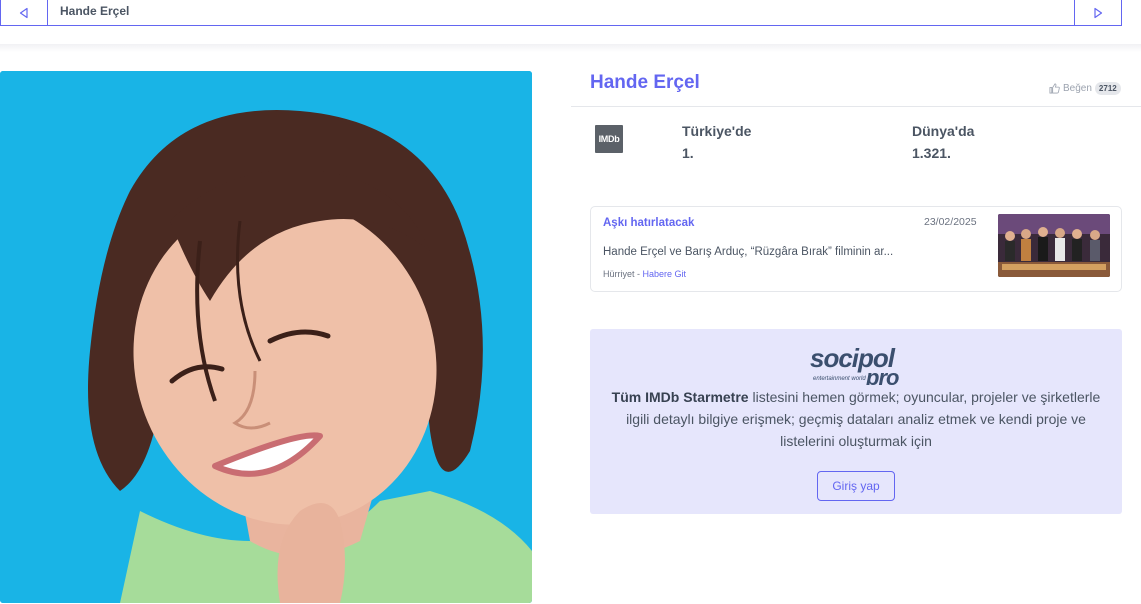  What do you see at coordinates (570, 48) in the screenshot?
I see `header-shadow` at bounding box center [570, 48].